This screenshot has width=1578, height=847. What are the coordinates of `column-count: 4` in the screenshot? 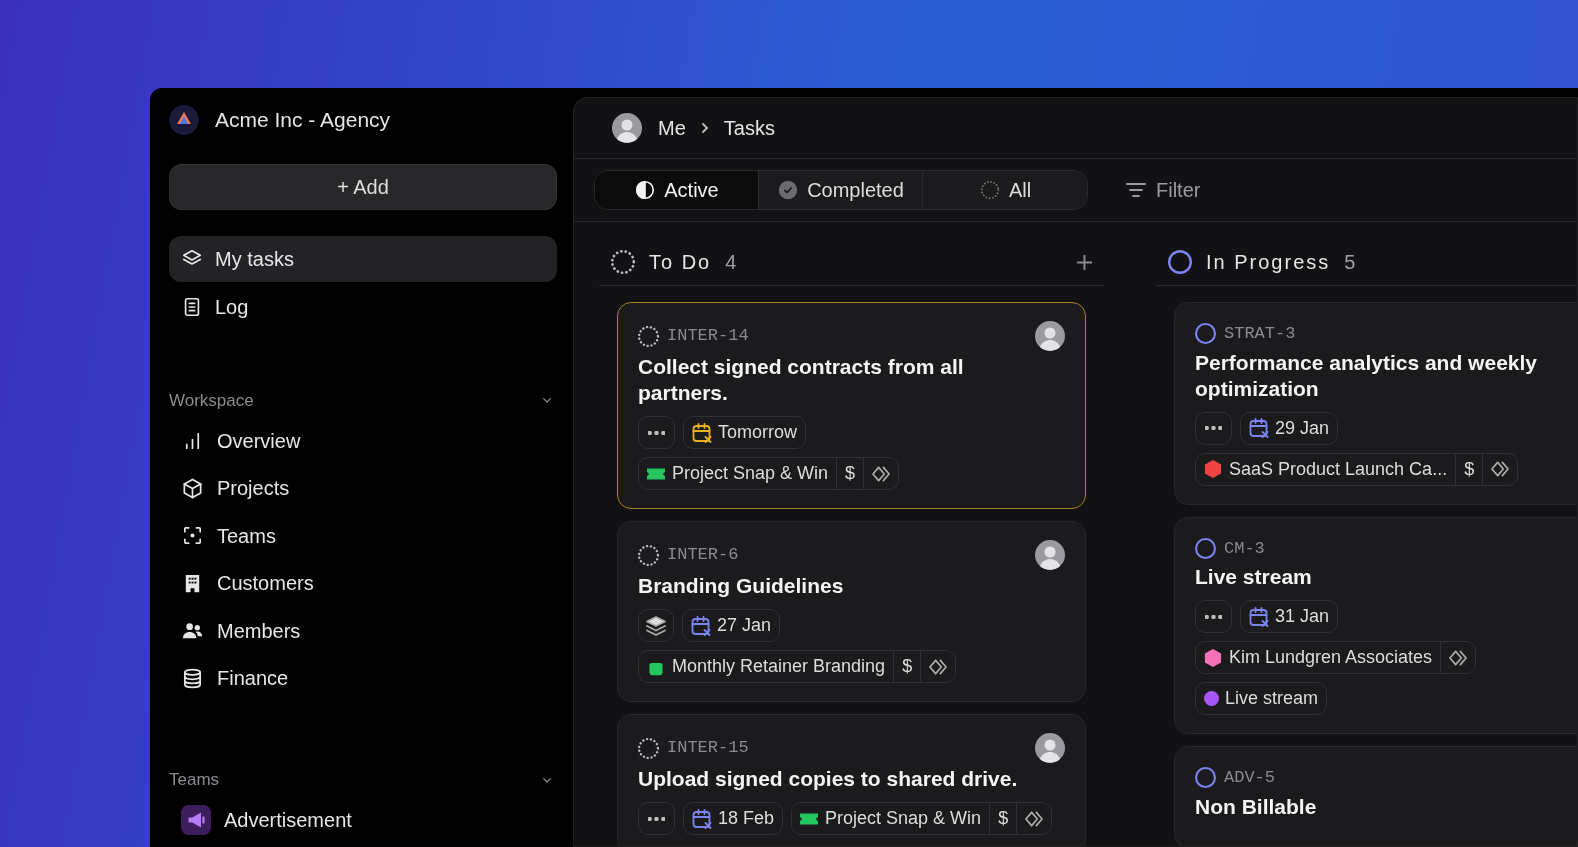 It's located at (731, 262).